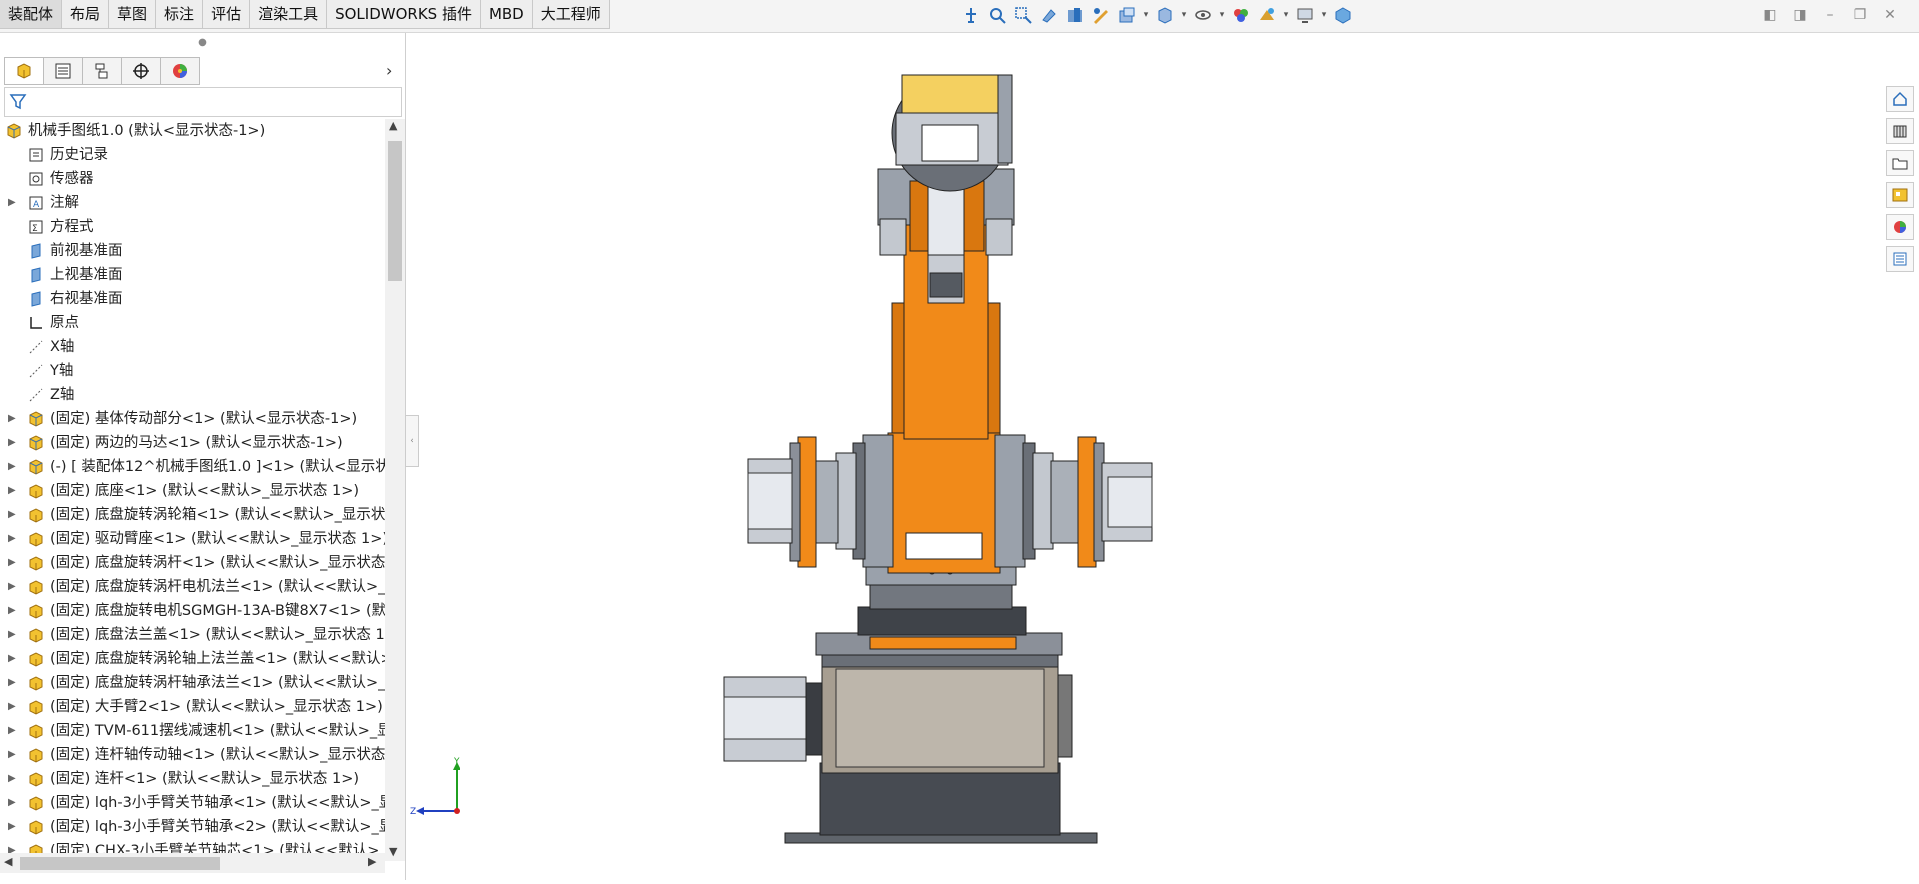 The image size is (1919, 884). Describe the element at coordinates (192, 275) in the screenshot. I see `tree-item: 上视基准面` at that location.